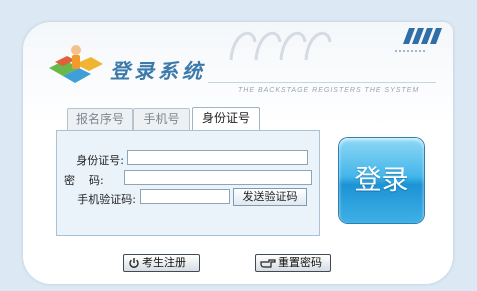 The image size is (477, 291). Describe the element at coordinates (100, 160) in the screenshot. I see `id-number-label: 身份证号:` at that location.